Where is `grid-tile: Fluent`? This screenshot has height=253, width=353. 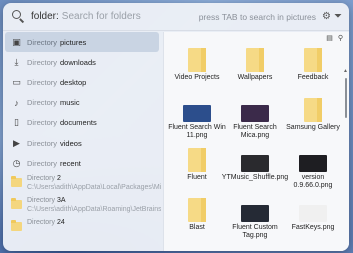
grid-tile: Fluent is located at coordinates (197, 169).